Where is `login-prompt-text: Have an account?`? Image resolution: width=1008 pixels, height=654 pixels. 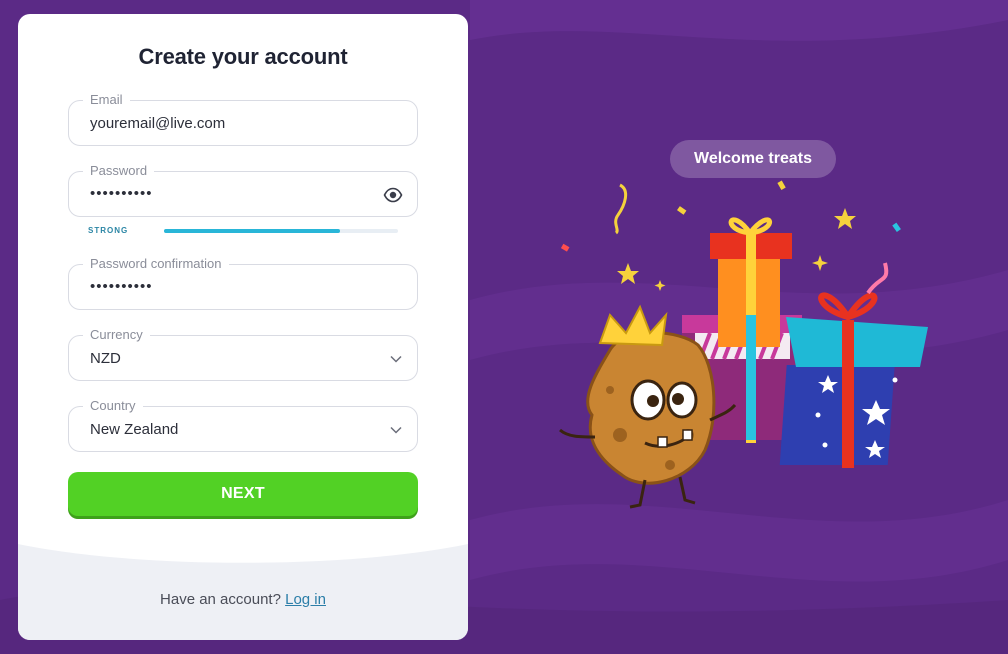 login-prompt-text: Have an account? is located at coordinates (220, 599).